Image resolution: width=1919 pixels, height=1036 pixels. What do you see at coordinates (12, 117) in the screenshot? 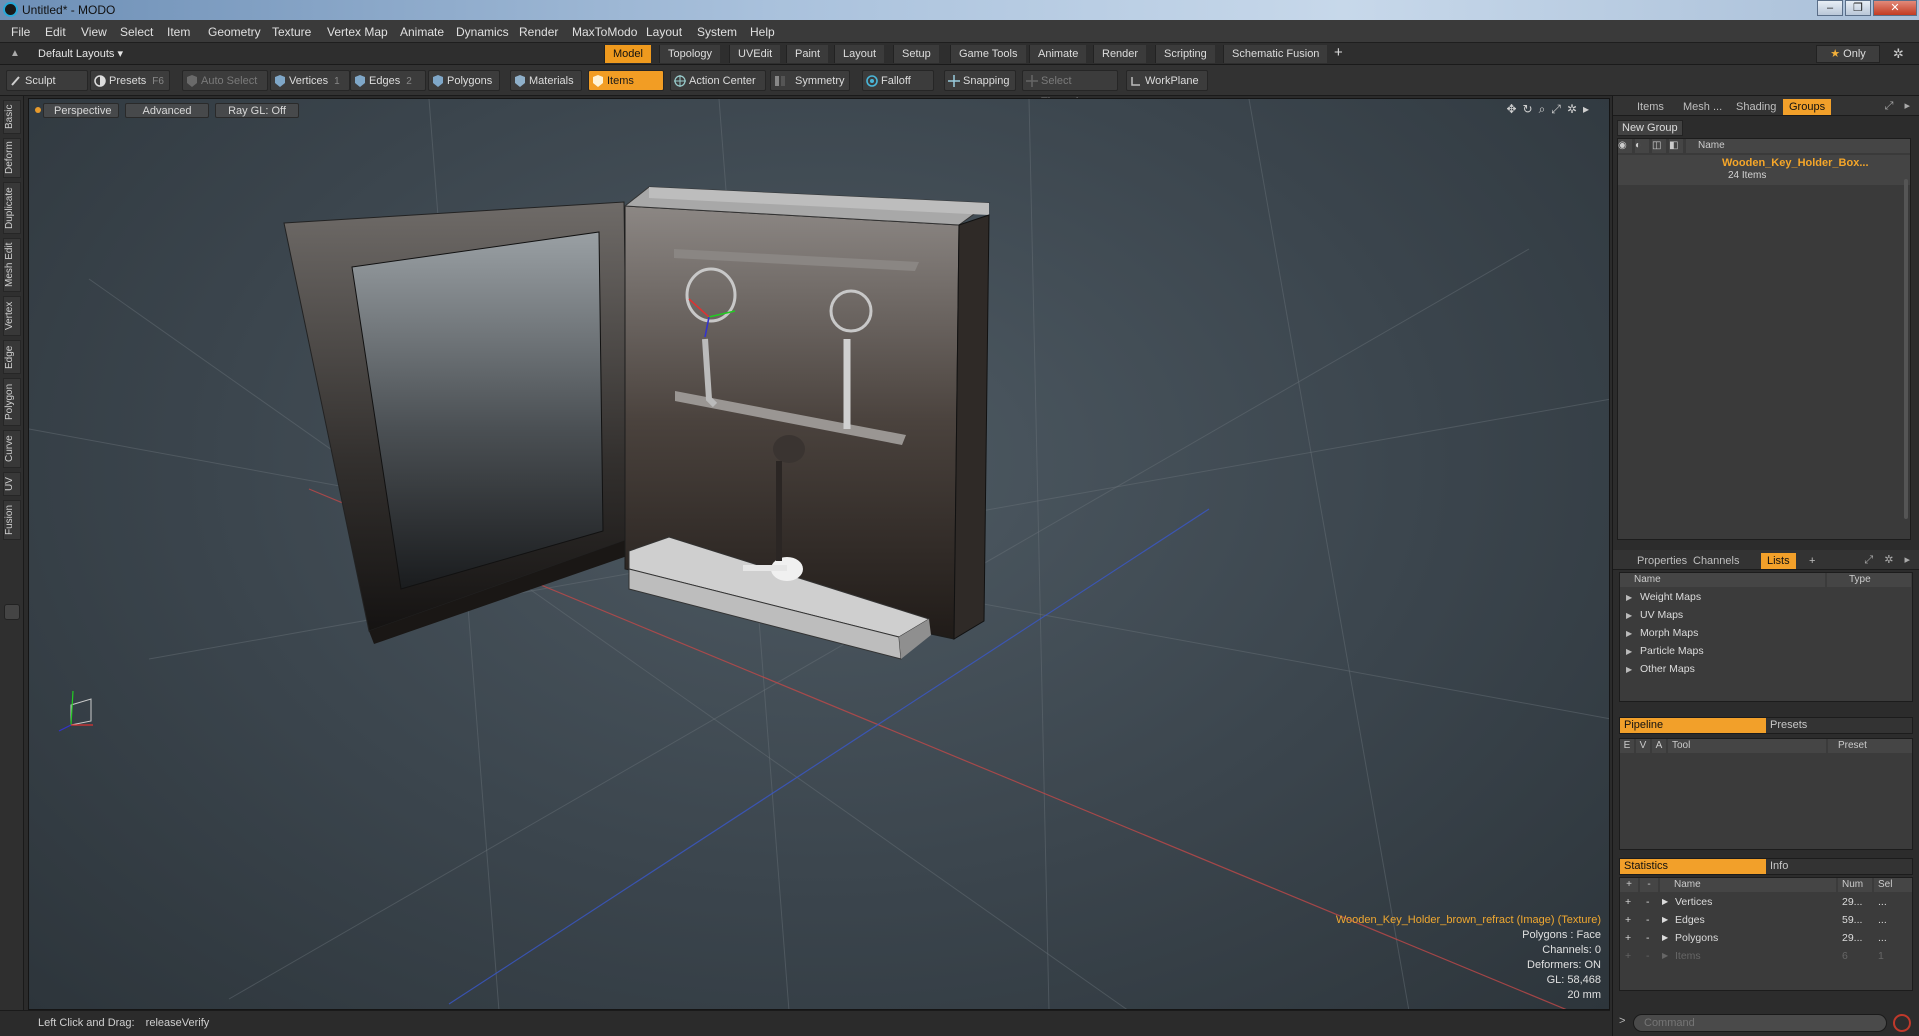
I see `vtab-basic: Basic` at bounding box center [12, 117].